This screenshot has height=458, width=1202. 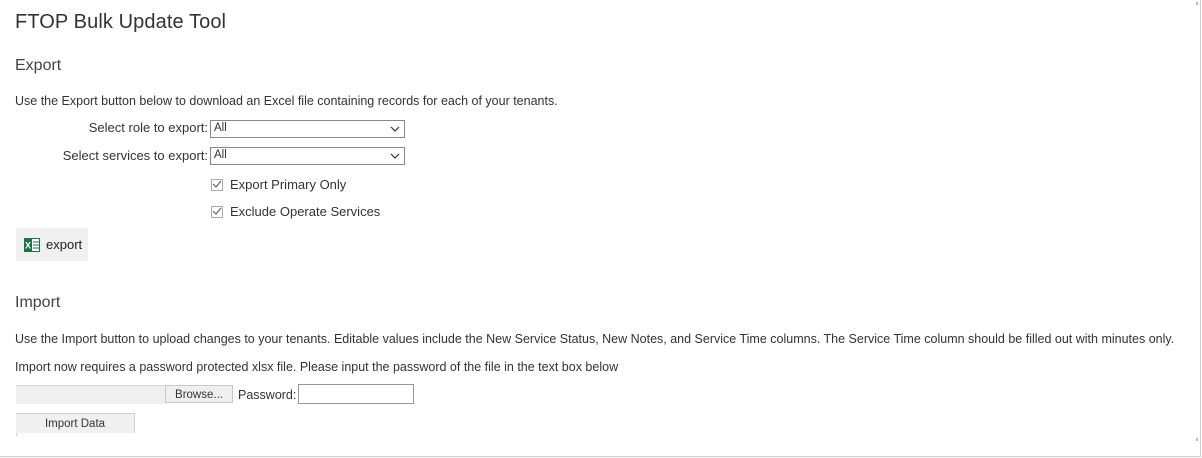 What do you see at coordinates (90, 394) in the screenshot?
I see `file-path-field` at bounding box center [90, 394].